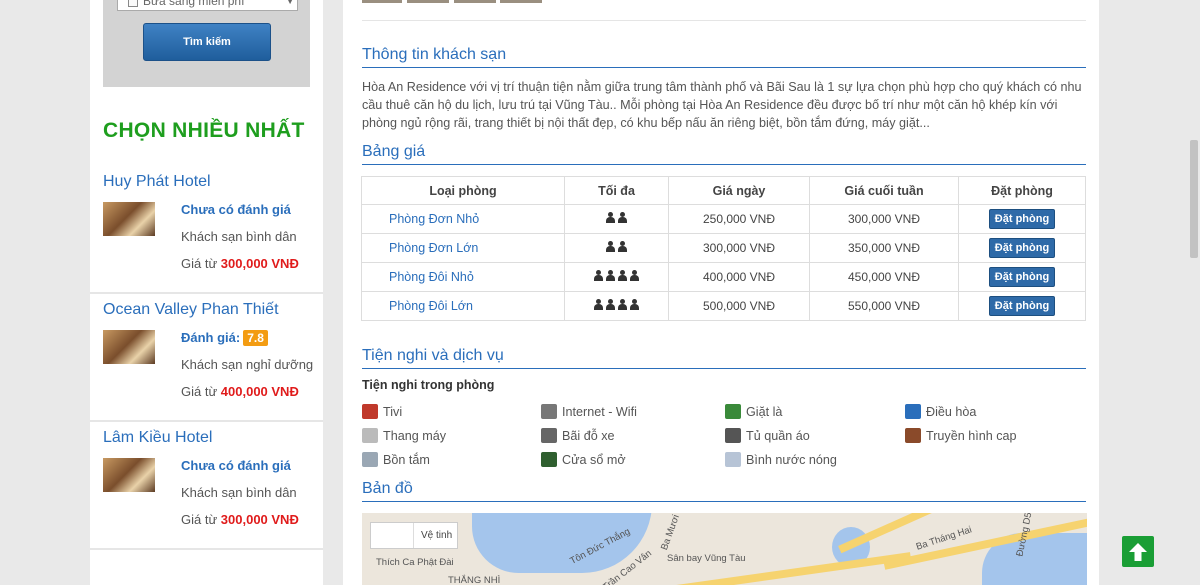  Describe the element at coordinates (884, 190) in the screenshot. I see `column-header: Giá cuối tuần` at that location.